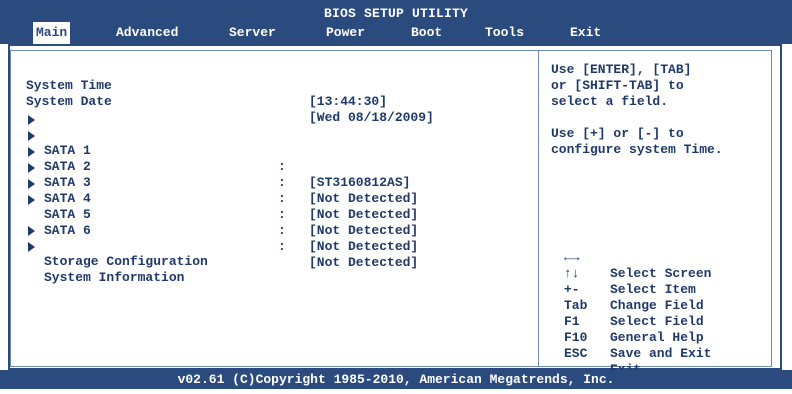  Describe the element at coordinates (371, 118) in the screenshot. I see `system-date-value: [Wed 08/18/2009]` at that location.